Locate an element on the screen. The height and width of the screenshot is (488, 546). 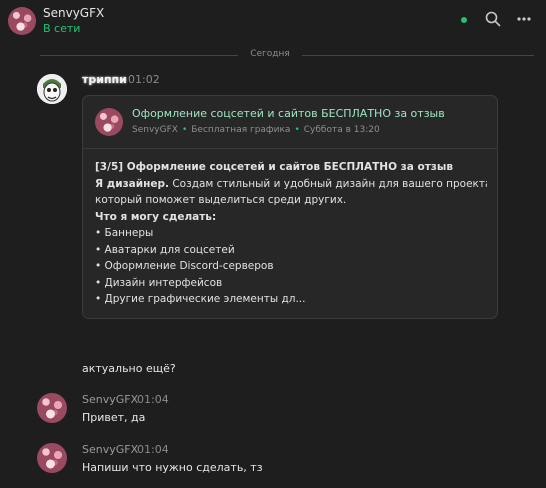
search-icon is located at coordinates (493, 19).